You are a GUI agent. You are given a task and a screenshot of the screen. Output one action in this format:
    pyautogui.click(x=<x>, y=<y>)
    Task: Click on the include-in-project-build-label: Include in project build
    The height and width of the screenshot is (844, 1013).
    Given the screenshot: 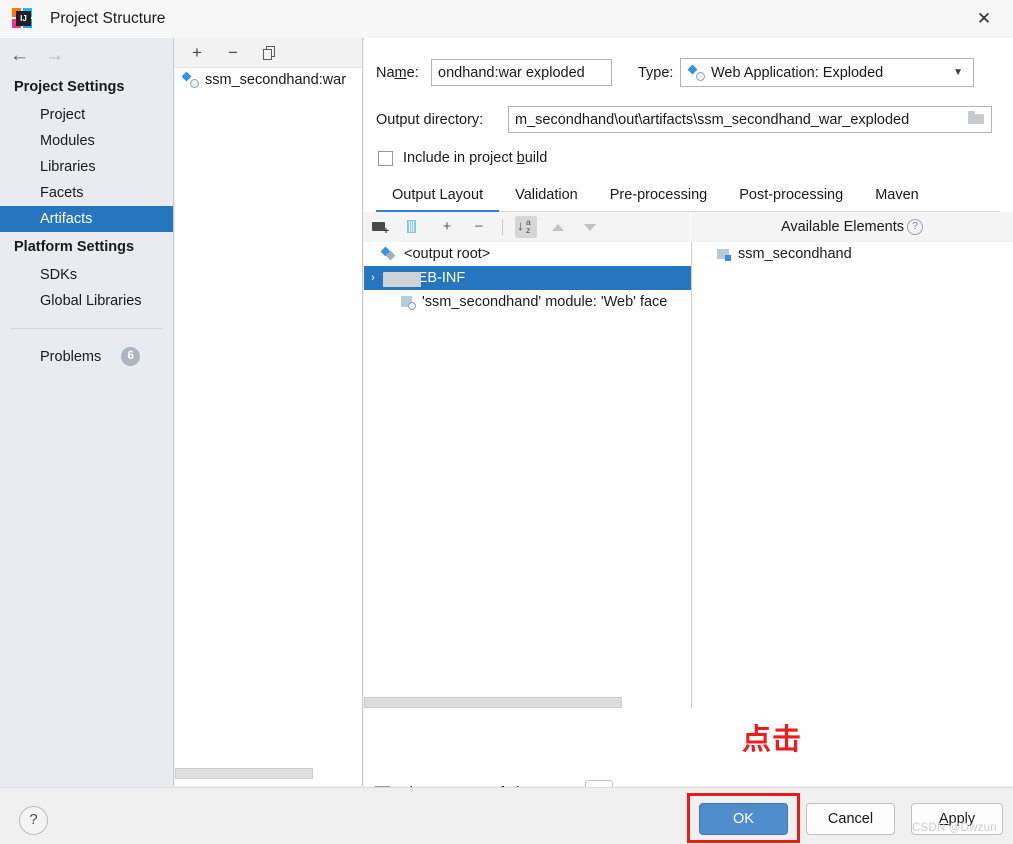 What is the action you would take?
    pyautogui.click(x=475, y=158)
    